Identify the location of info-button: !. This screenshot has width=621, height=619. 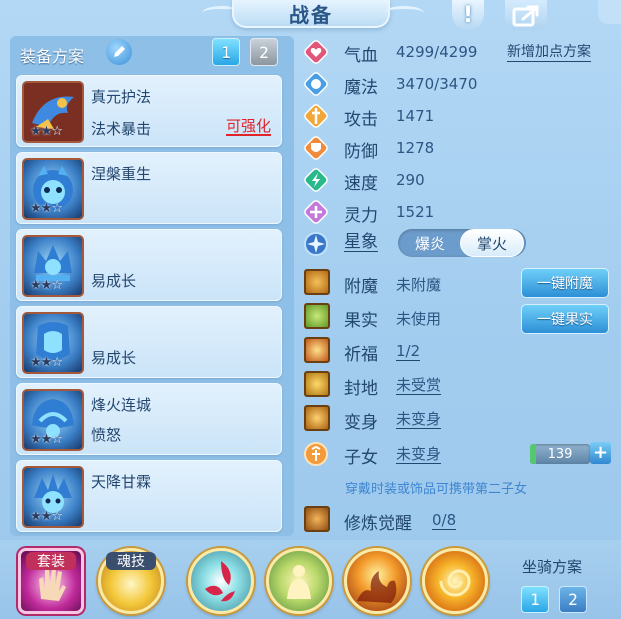
(468, 15).